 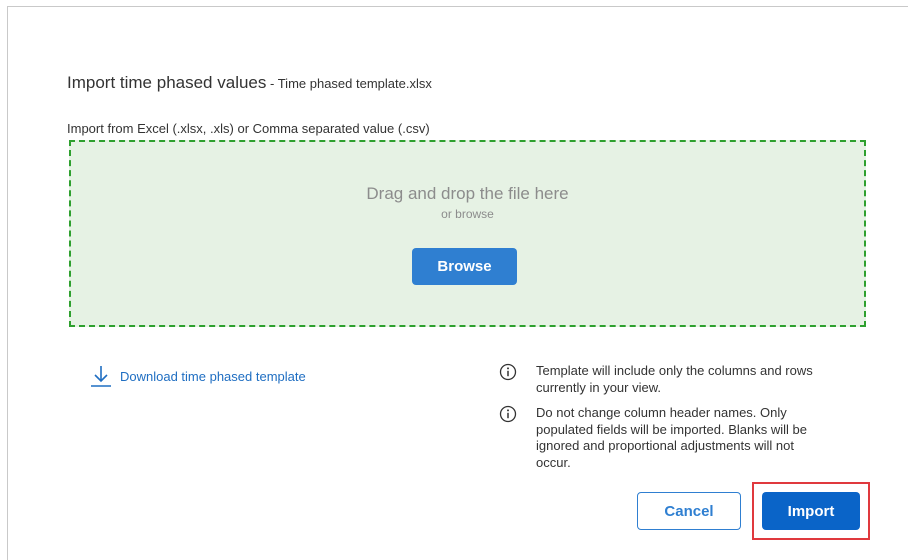 I want to click on dropzone-subtitle: or browse, so click(x=467, y=214).